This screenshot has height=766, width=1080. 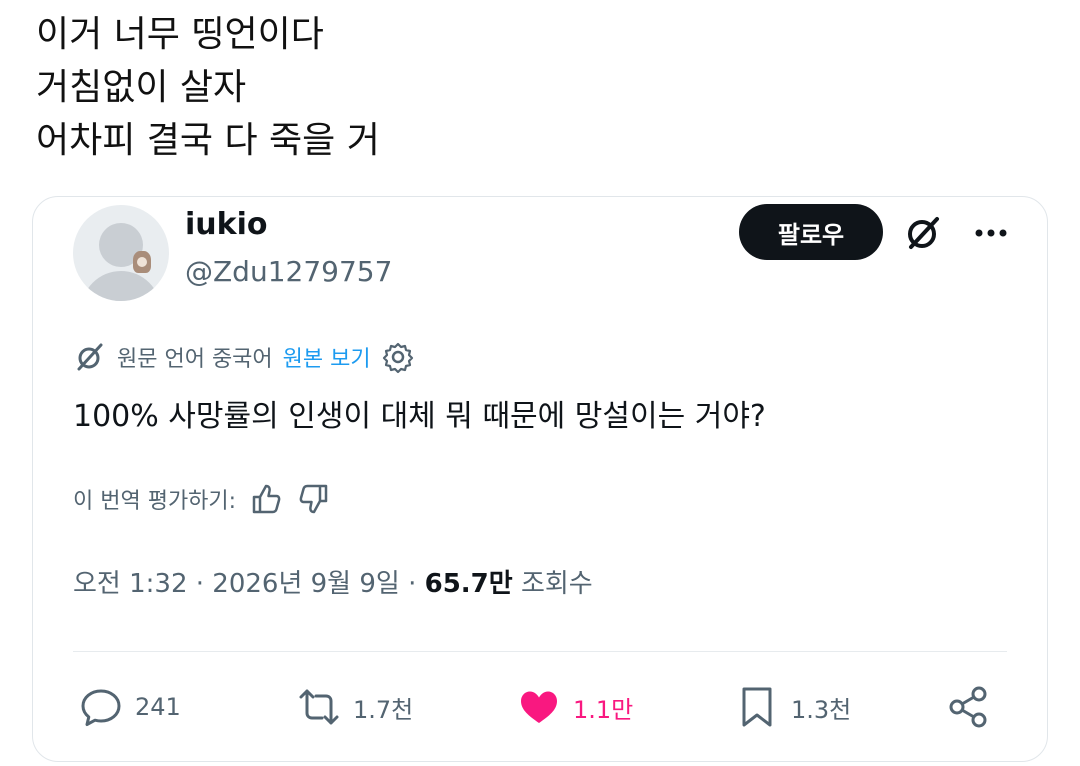 What do you see at coordinates (90, 357) in the screenshot?
I see `grok-translate-icon` at bounding box center [90, 357].